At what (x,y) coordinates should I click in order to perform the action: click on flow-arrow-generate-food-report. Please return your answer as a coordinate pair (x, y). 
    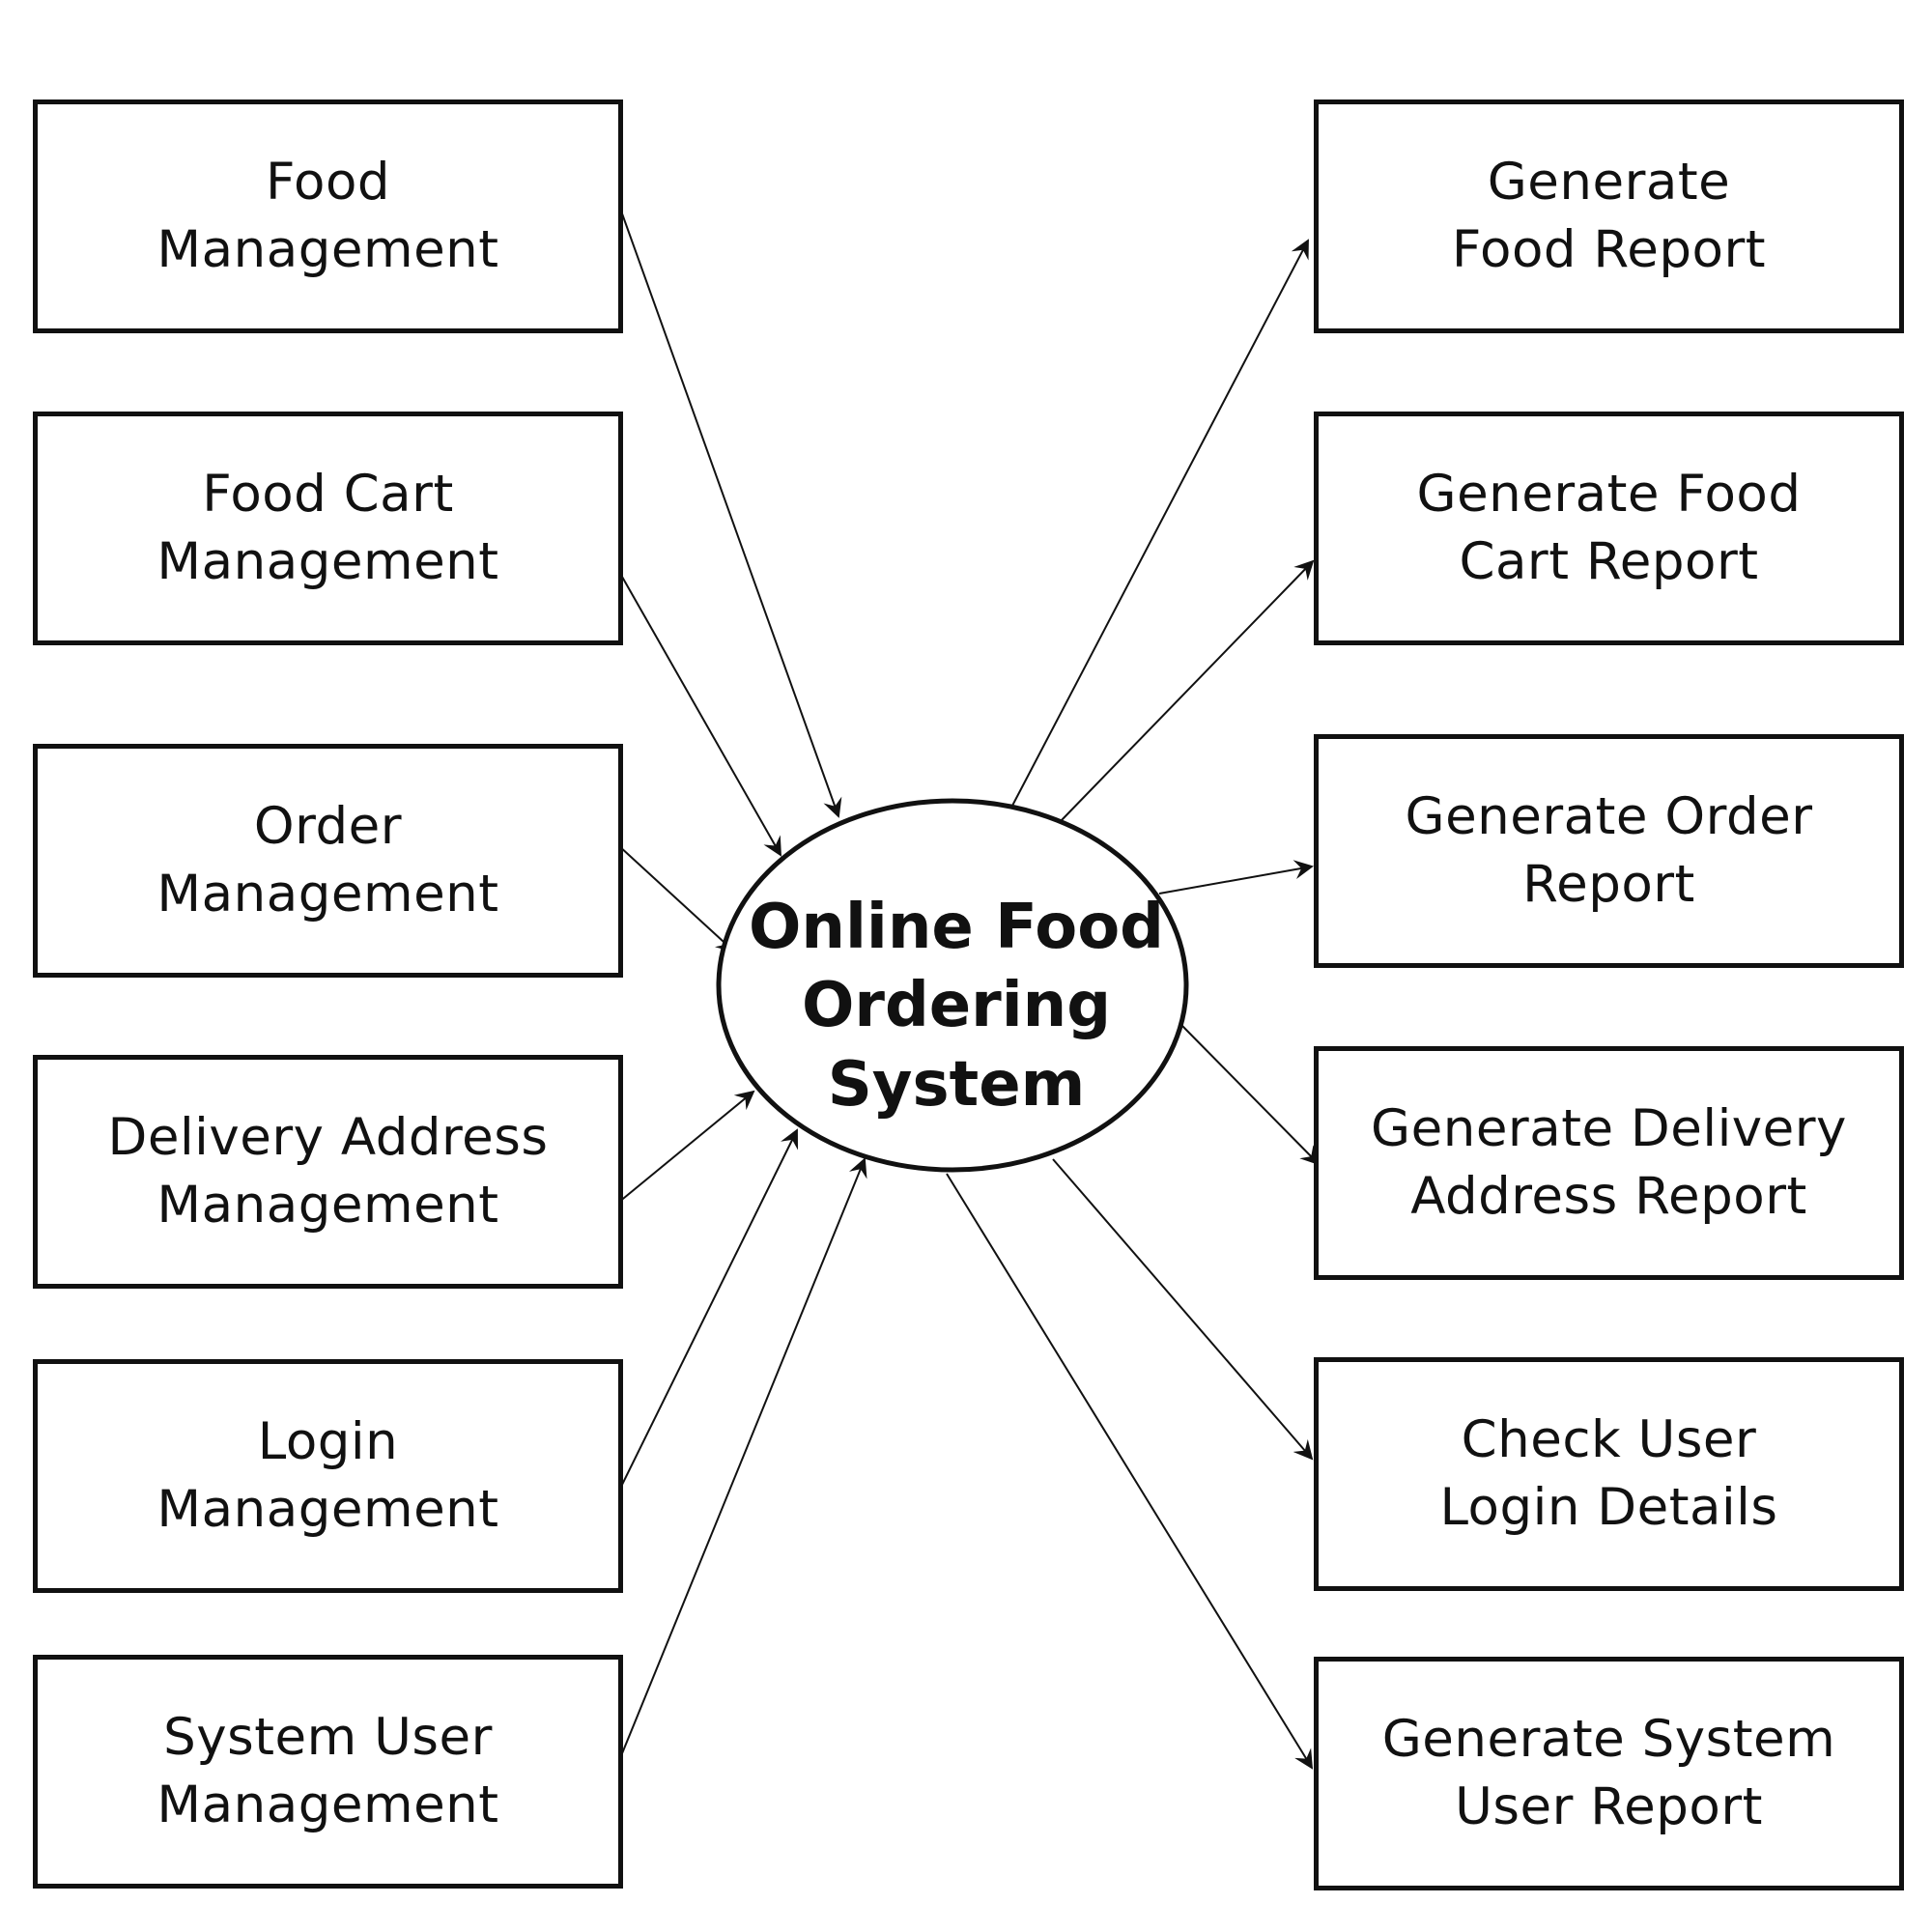
    Looking at the image, I should click on (1160, 523).